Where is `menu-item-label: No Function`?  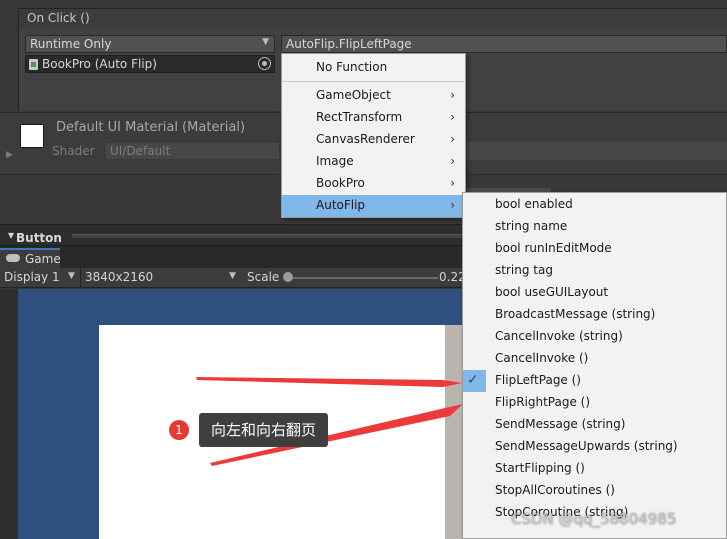
menu-item-label: No Function is located at coordinates (352, 67).